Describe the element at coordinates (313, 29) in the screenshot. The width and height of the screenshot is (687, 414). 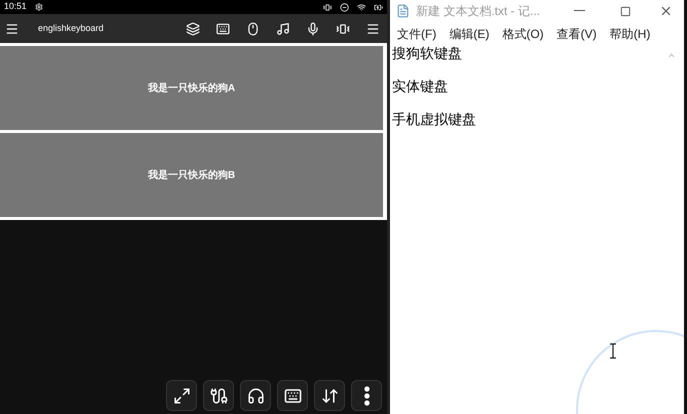
I see `microphone-icon` at that location.